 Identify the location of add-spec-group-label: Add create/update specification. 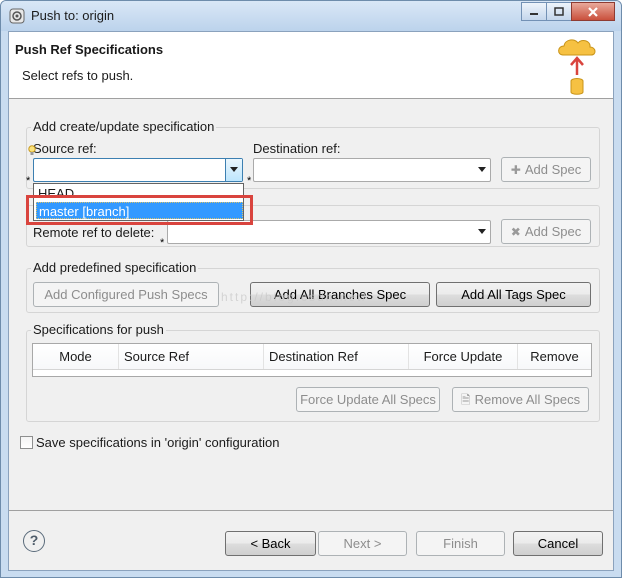
(124, 126).